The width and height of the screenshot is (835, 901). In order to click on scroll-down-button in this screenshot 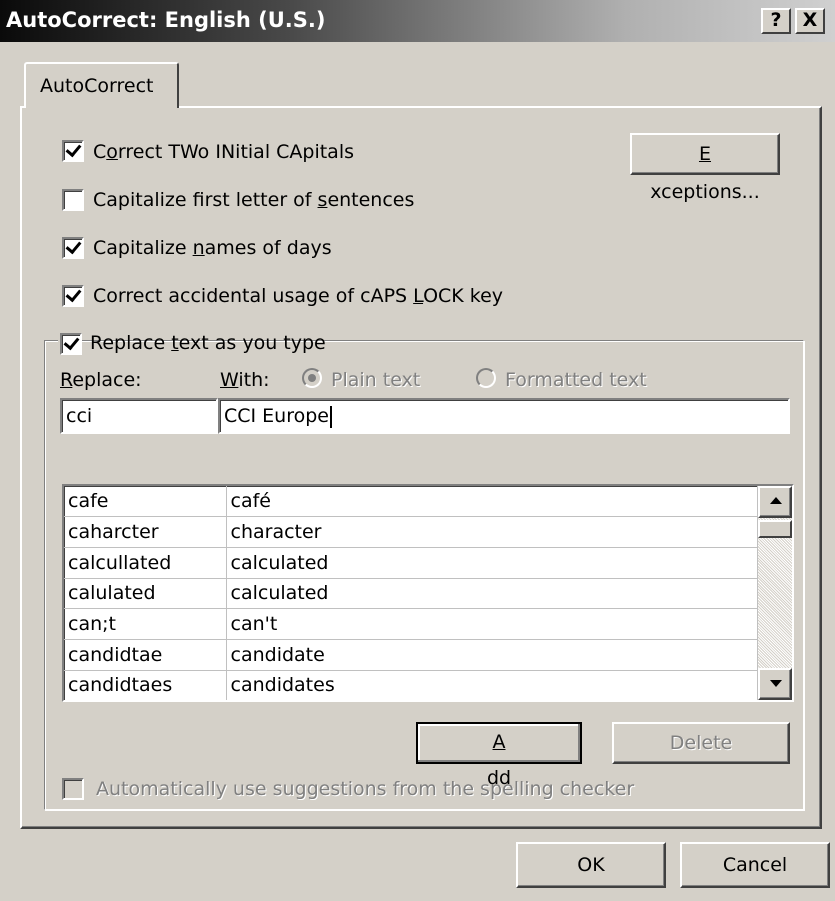, I will do `click(775, 684)`.